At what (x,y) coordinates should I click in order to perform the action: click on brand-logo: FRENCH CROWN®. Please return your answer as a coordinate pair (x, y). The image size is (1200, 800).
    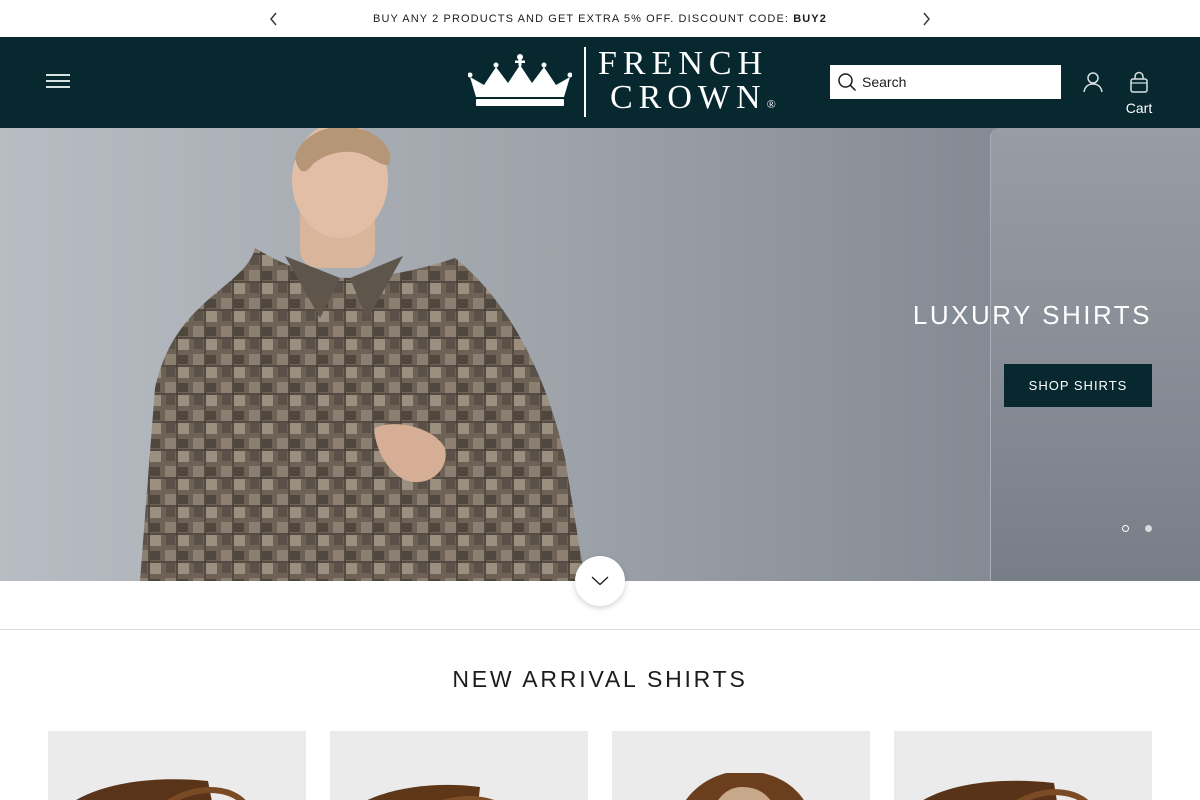
    Looking at the image, I should click on (622, 83).